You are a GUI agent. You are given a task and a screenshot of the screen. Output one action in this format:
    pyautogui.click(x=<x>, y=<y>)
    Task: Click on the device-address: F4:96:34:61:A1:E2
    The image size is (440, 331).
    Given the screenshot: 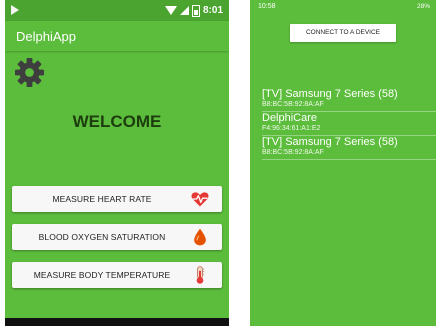 What is the action you would take?
    pyautogui.click(x=291, y=128)
    